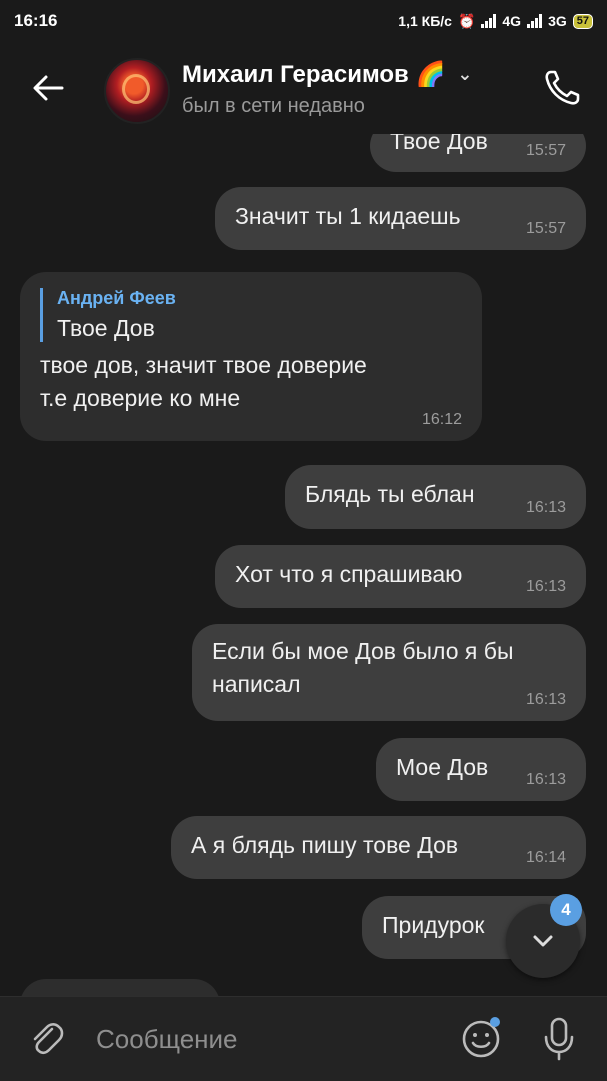 Image resolution: width=607 pixels, height=1081 pixels. Describe the element at coordinates (167, 1039) in the screenshot. I see `message-input: Сообщение` at that location.